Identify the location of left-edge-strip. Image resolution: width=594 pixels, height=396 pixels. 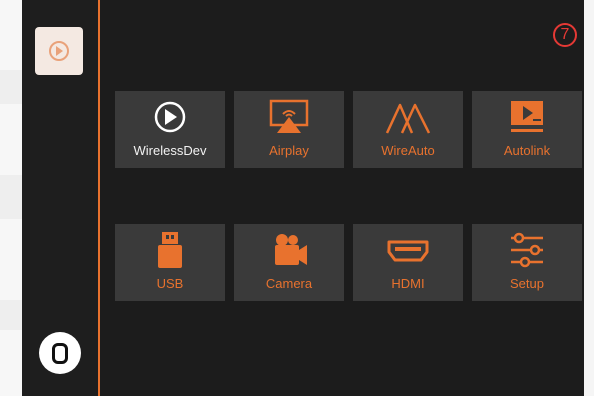
(11, 198).